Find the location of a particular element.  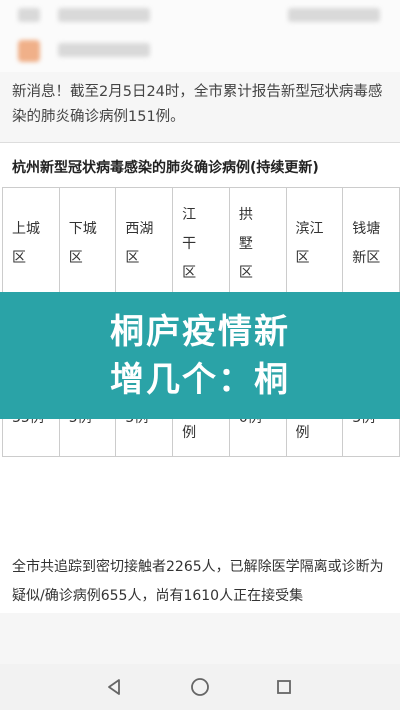

district-header: 江干区 is located at coordinates (201, 242).